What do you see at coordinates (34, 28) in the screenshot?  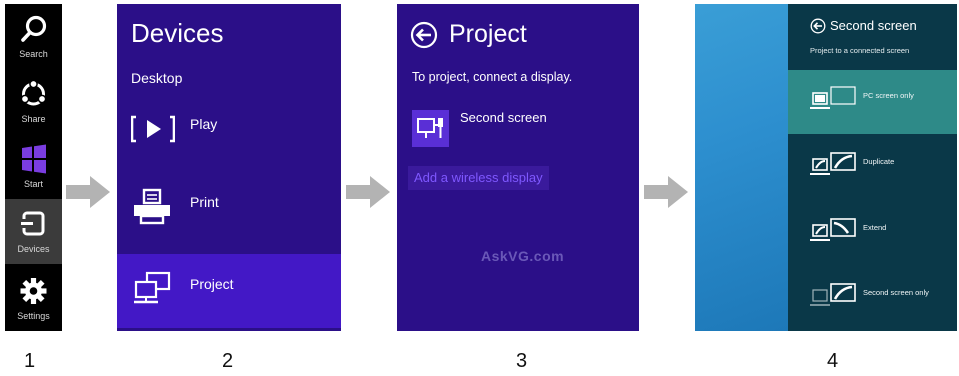 I see `search-icon` at bounding box center [34, 28].